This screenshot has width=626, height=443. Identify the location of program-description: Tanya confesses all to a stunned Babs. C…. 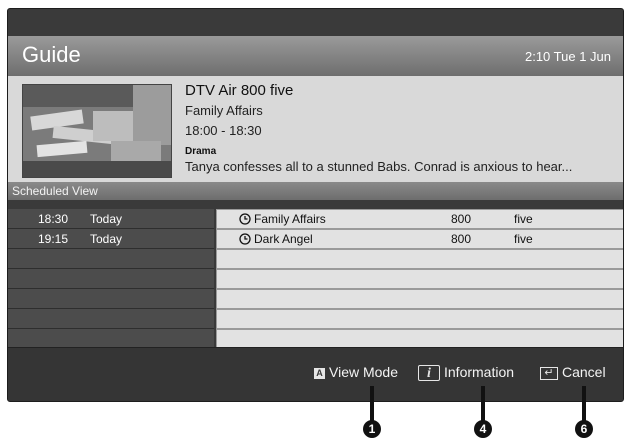
(379, 166).